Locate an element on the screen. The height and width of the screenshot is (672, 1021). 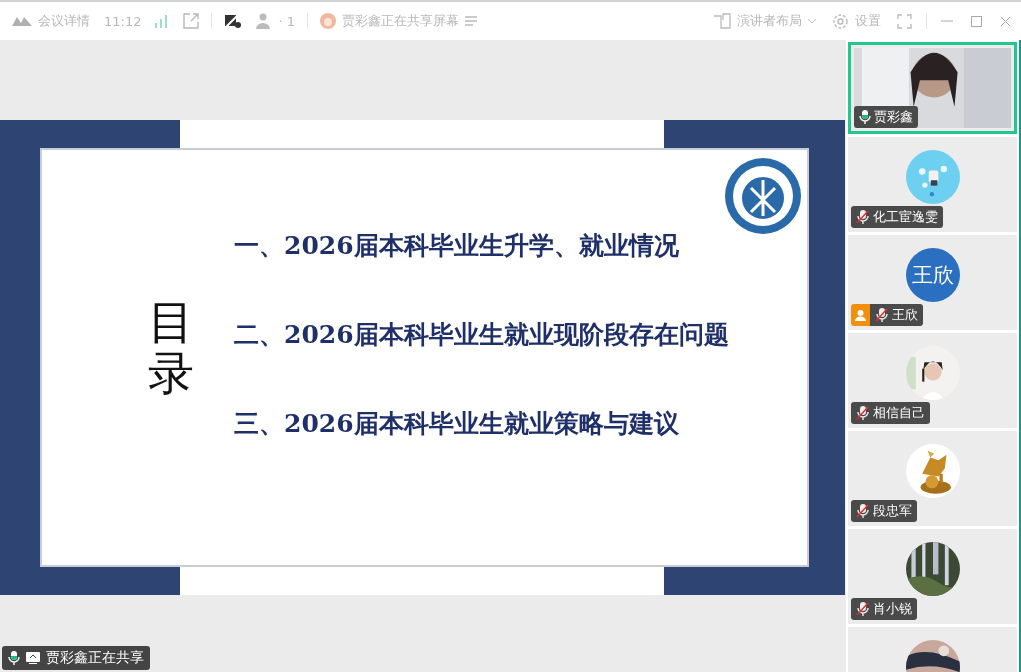
initials-avatar: 王欣 is located at coordinates (932, 275).